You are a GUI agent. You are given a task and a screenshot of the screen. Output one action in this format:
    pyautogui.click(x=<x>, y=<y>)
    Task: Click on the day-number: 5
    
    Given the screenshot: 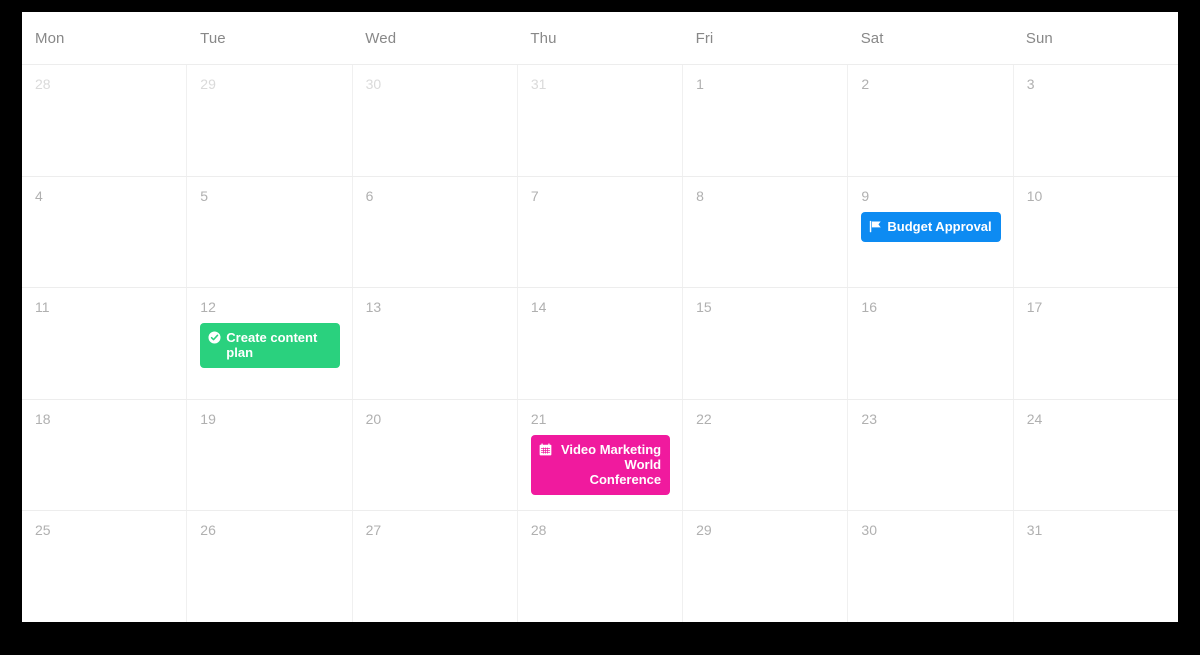 What is the action you would take?
    pyautogui.click(x=204, y=195)
    